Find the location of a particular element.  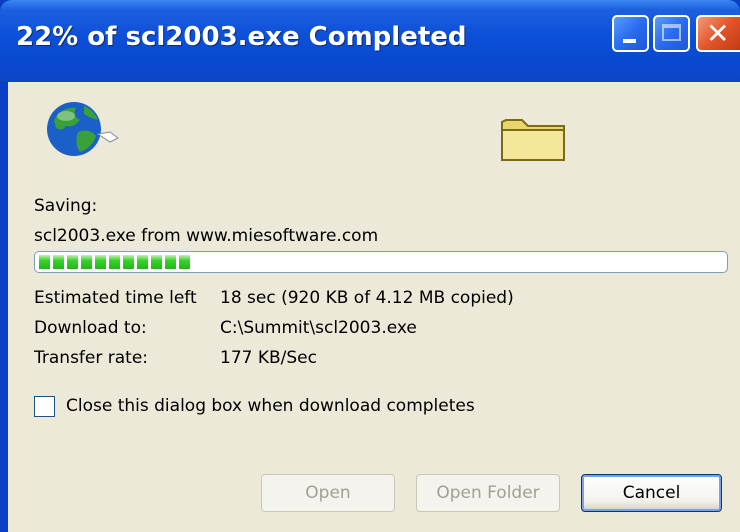

open-button: Open is located at coordinates (328, 493).